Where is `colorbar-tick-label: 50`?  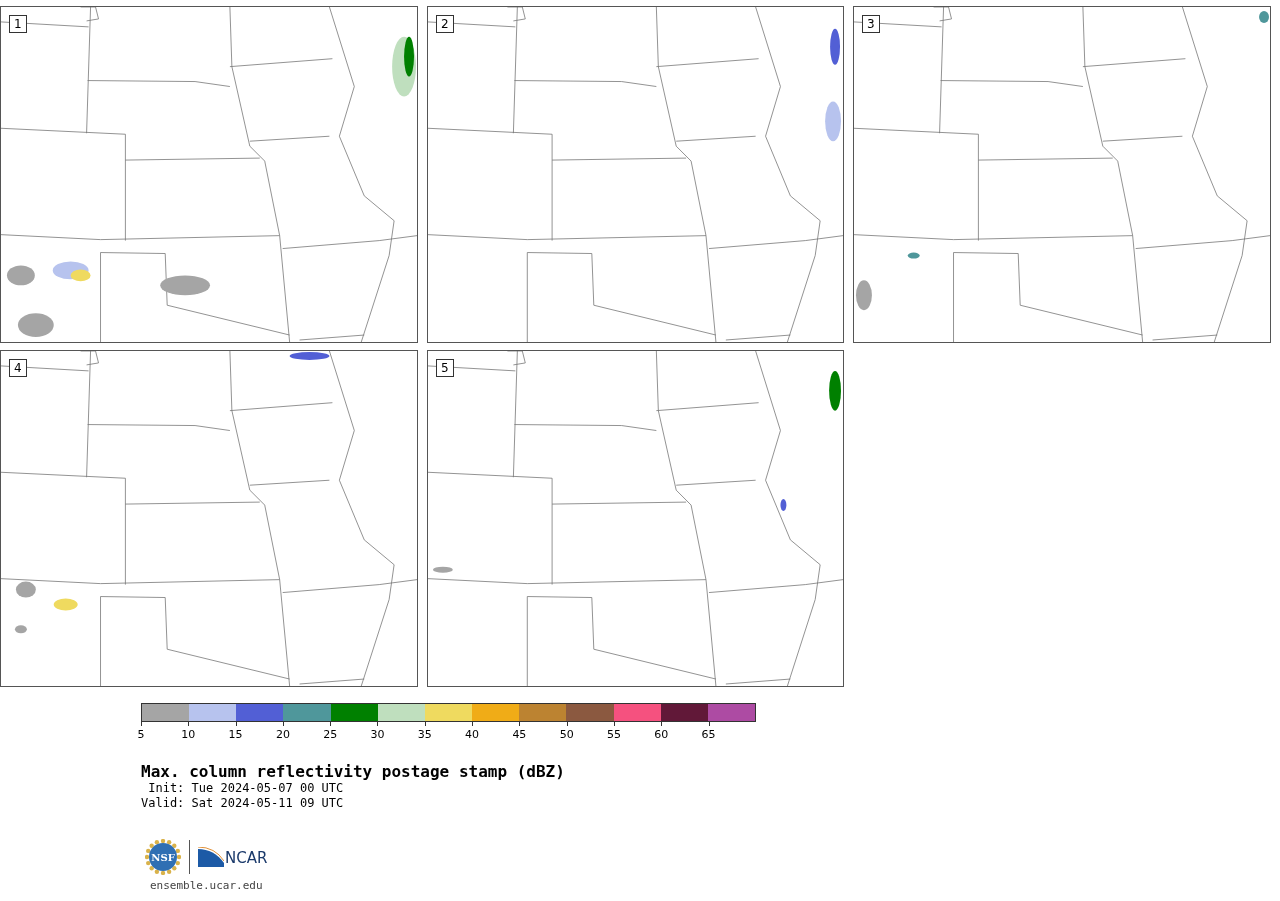 colorbar-tick-label: 50 is located at coordinates (566, 734).